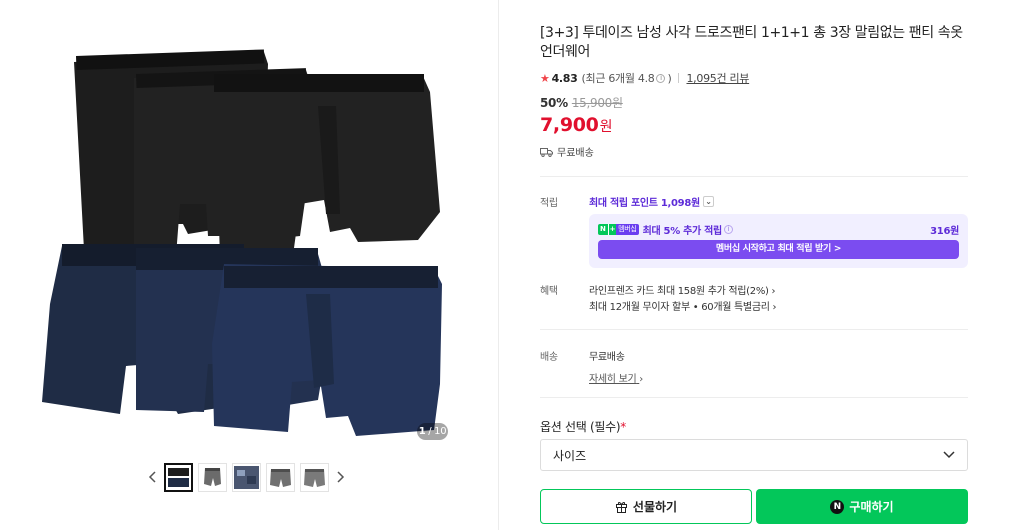  Describe the element at coordinates (575, 153) in the screenshot. I see `shipping-badge-label: 무료배송` at that location.